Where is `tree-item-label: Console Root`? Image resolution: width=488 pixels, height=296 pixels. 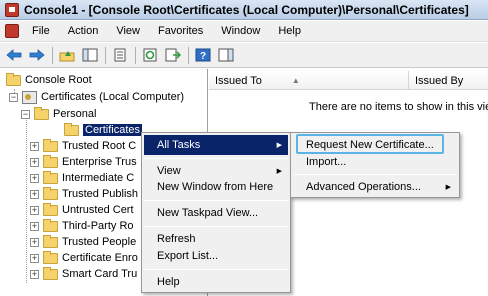
tree-item-label: Console Root is located at coordinates (58, 80).